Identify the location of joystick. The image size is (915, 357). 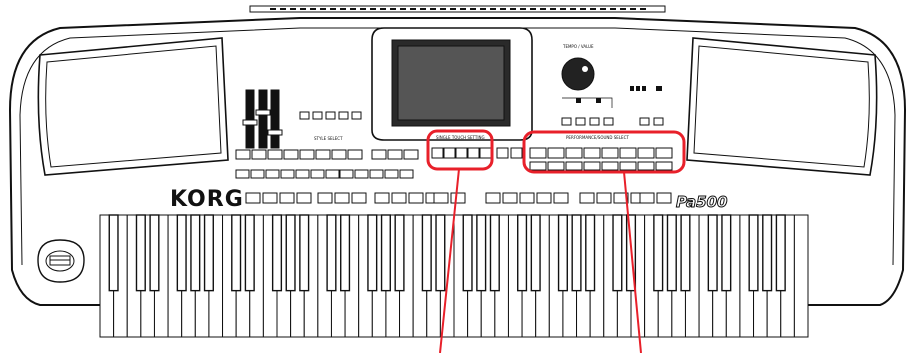
(61, 261).